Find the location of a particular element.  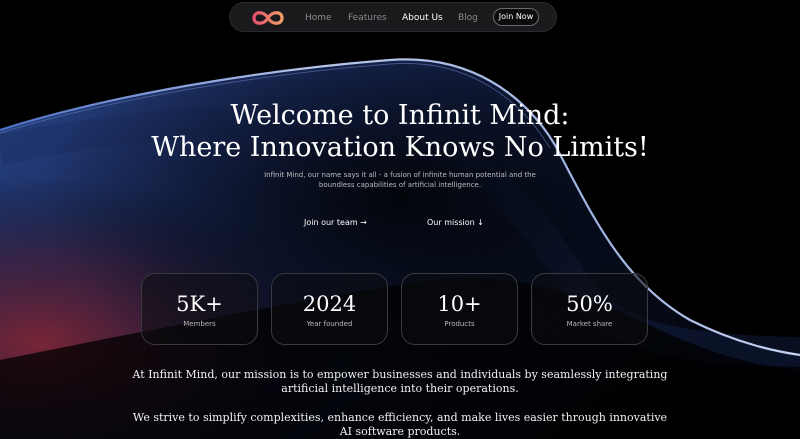

stat-value: 50% is located at coordinates (589, 304).